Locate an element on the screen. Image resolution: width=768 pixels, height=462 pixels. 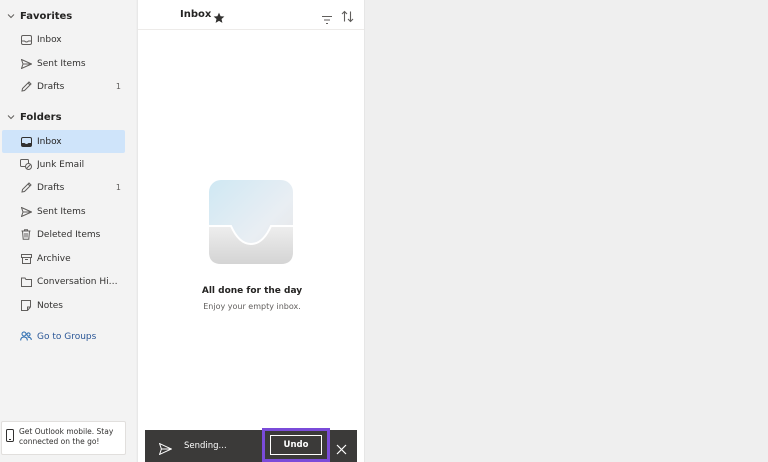
favorites-label: Favorites is located at coordinates (46, 16).